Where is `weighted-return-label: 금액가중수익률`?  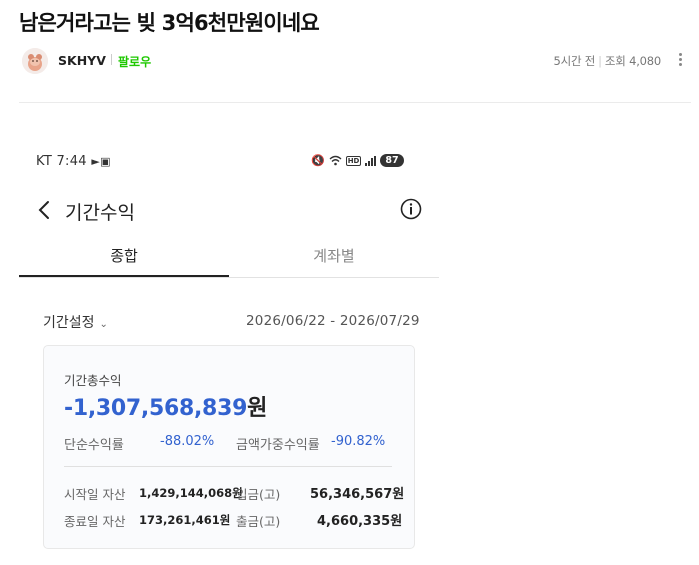
weighted-return-label: 금액가중수익률 is located at coordinates (278, 445).